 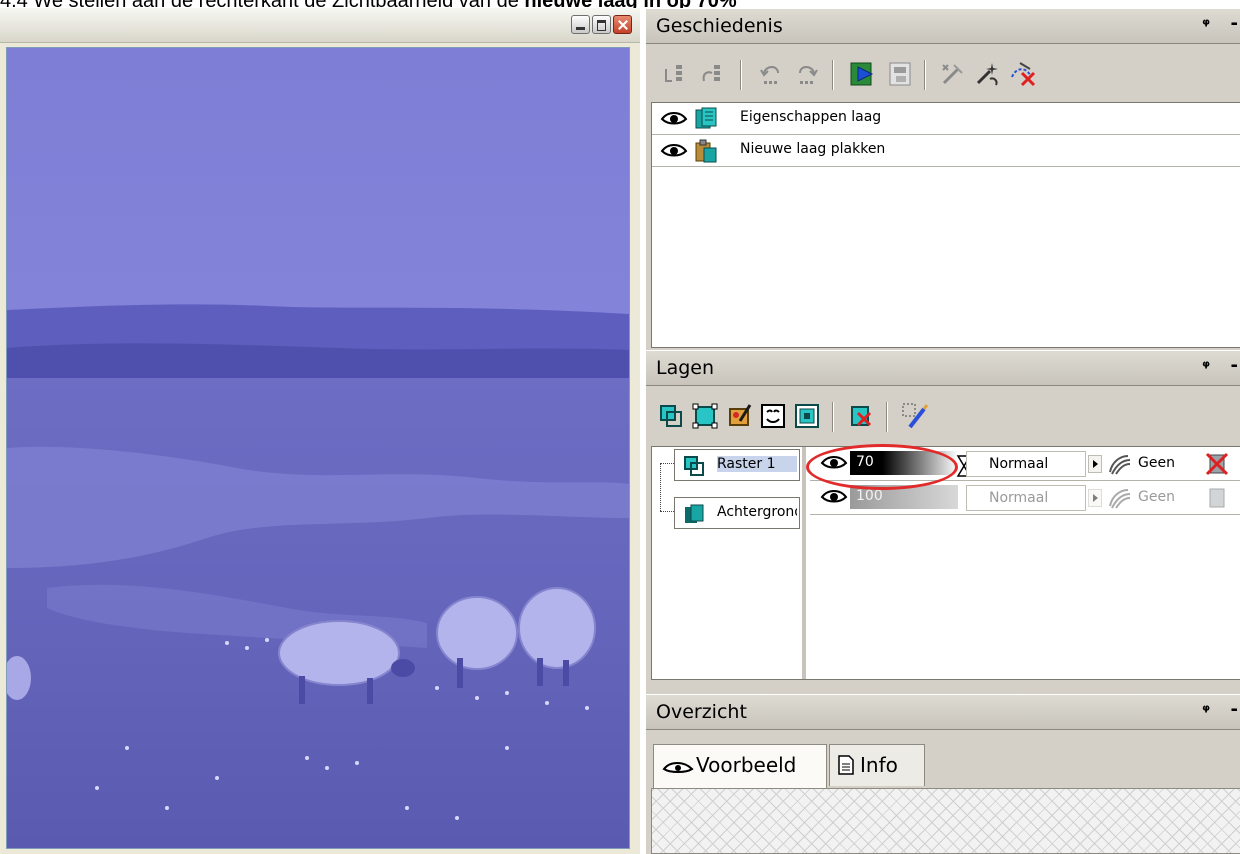 What do you see at coordinates (811, 117) in the screenshot?
I see `history-item-label: Eigenschappen laag` at bounding box center [811, 117].